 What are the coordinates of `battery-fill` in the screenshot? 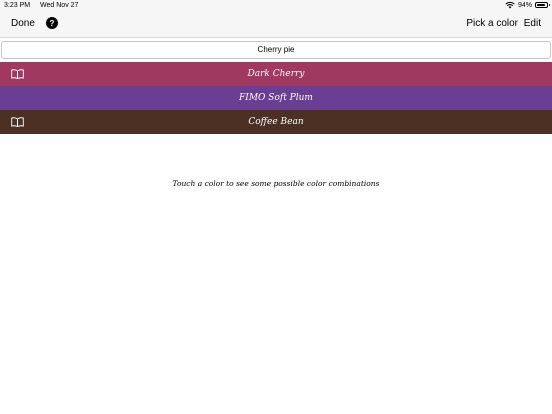 It's located at (541, 5).